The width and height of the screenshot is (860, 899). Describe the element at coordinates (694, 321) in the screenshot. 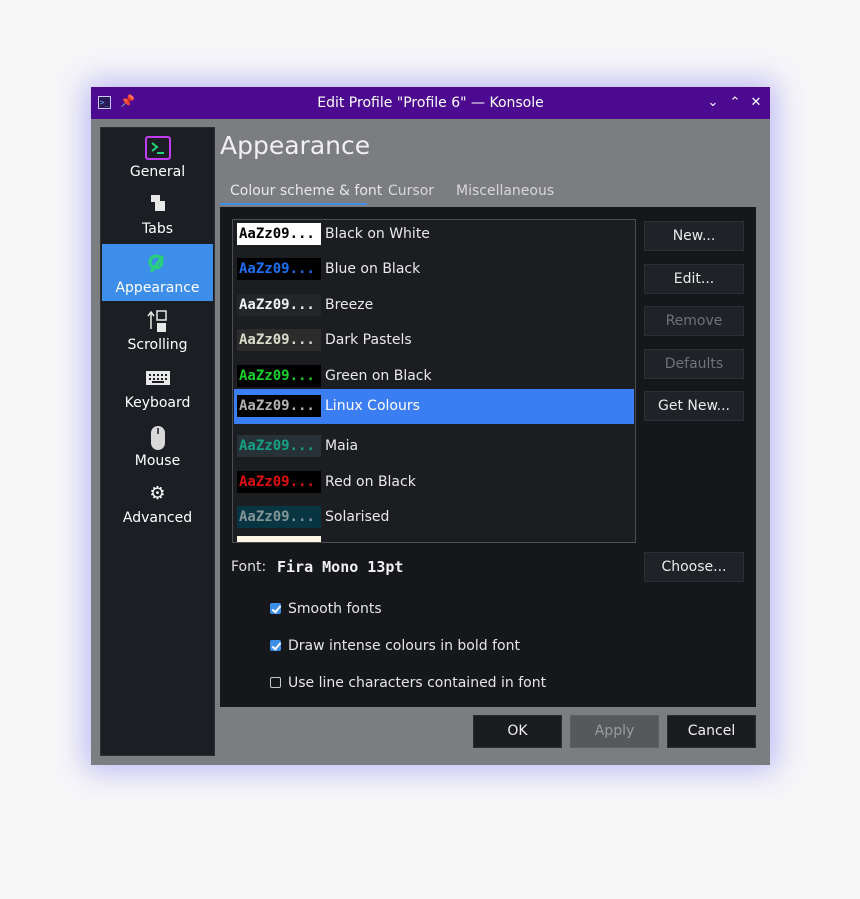

I see `remove-scheme-button: Remove` at that location.